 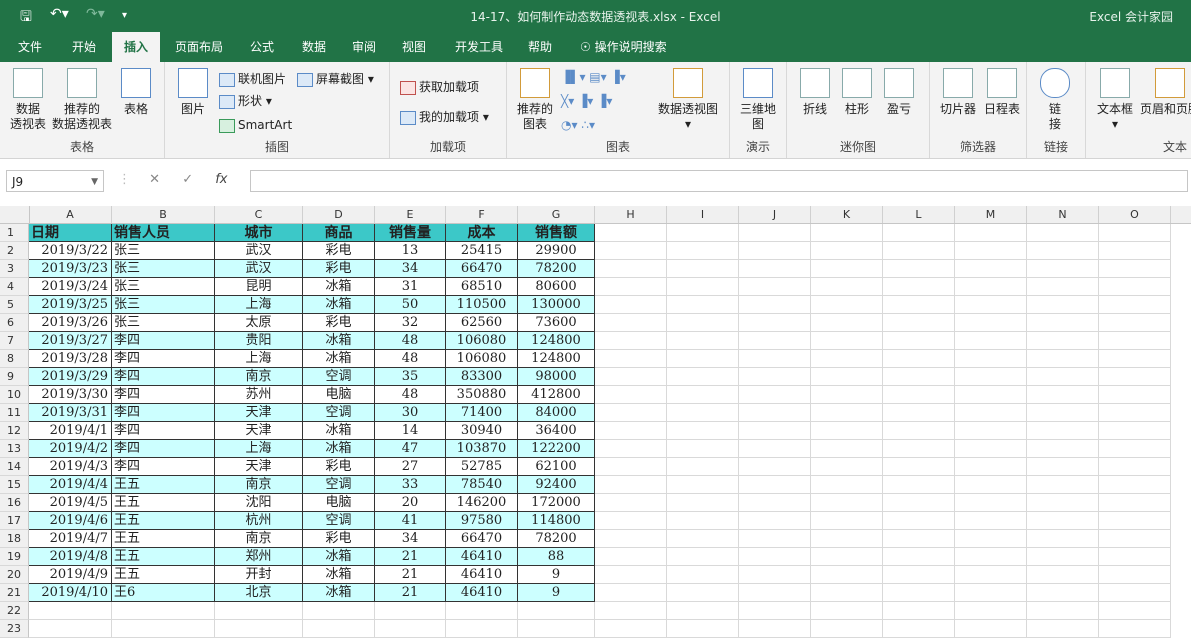 What do you see at coordinates (14, 233) in the screenshot?
I see `row-header-1: 1` at bounding box center [14, 233].